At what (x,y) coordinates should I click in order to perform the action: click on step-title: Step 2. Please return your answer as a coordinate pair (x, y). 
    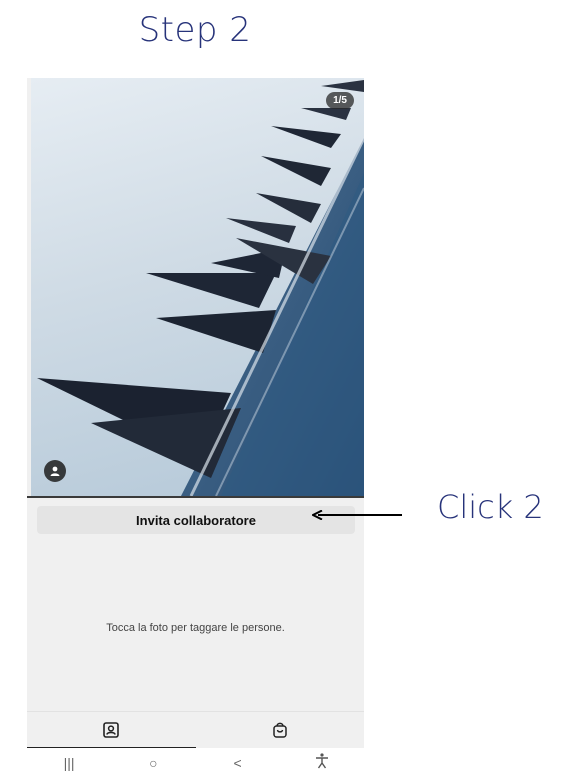
    Looking at the image, I should click on (195, 30).